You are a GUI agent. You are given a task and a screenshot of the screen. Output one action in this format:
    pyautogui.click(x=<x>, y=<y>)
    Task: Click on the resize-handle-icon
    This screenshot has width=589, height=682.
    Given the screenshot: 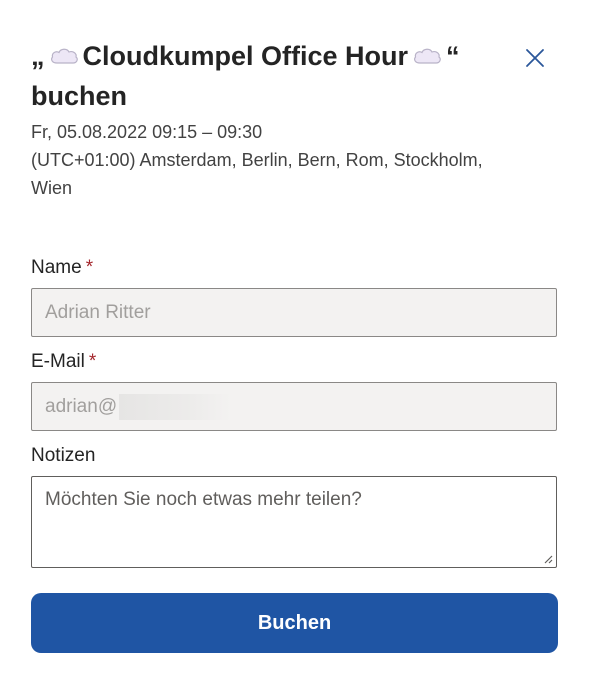 What is the action you would take?
    pyautogui.click(x=548, y=559)
    